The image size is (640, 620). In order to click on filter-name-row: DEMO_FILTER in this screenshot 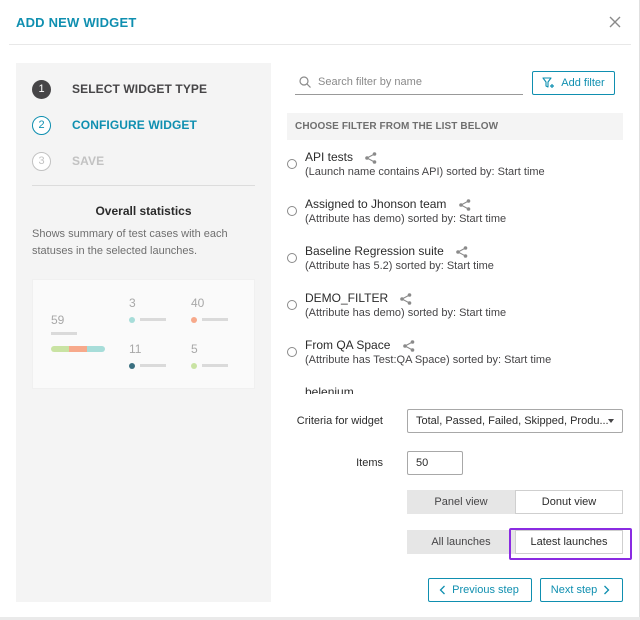, I will do `click(359, 298)`.